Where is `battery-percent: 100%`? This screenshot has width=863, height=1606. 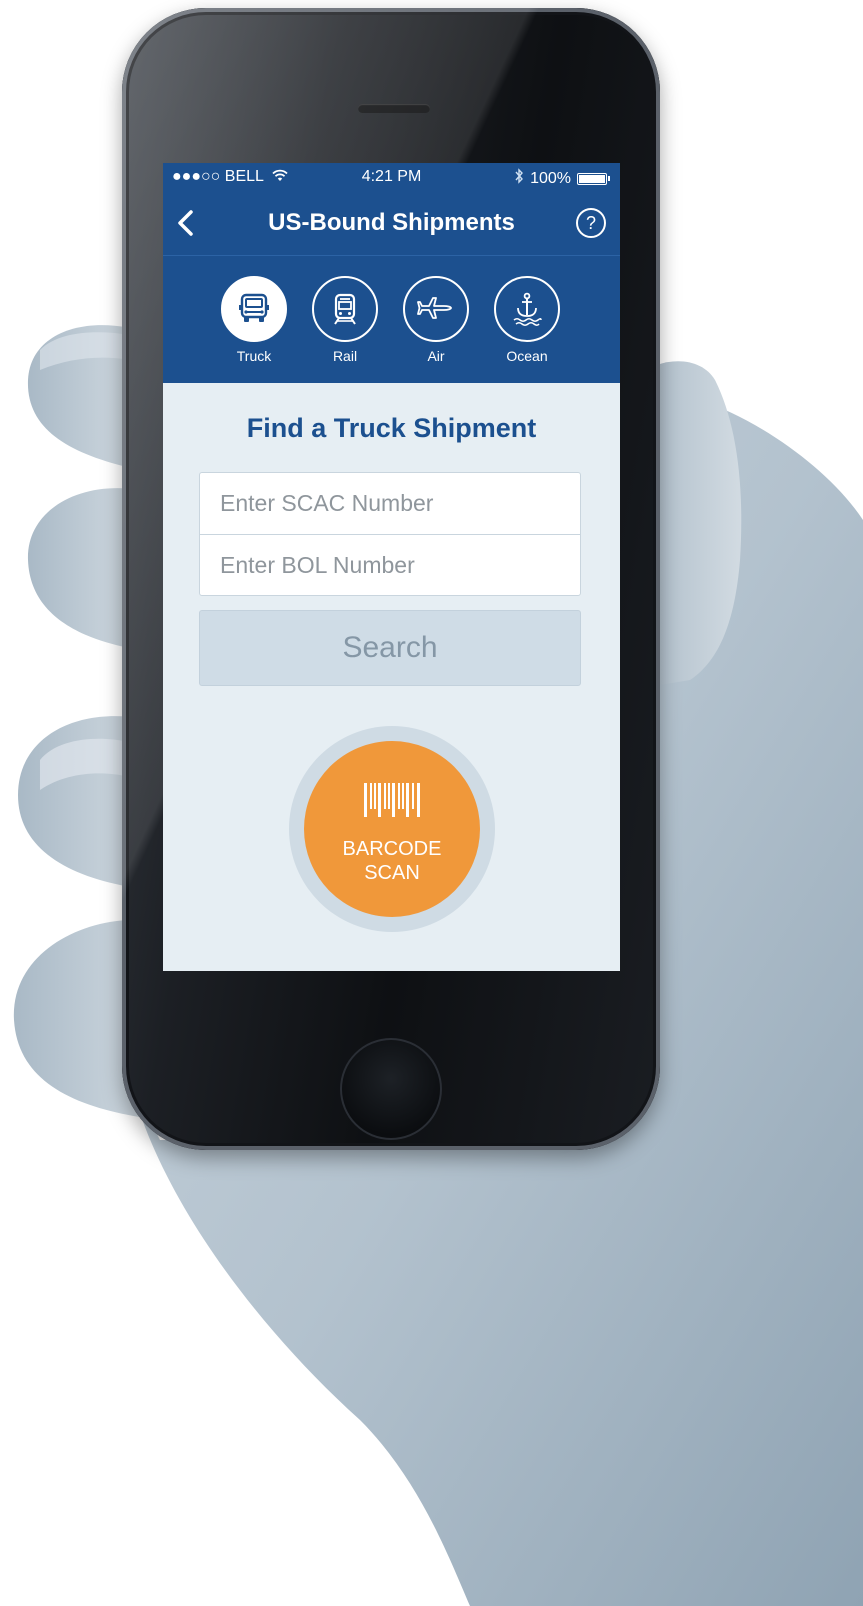
battery-percent: 100% is located at coordinates (550, 178).